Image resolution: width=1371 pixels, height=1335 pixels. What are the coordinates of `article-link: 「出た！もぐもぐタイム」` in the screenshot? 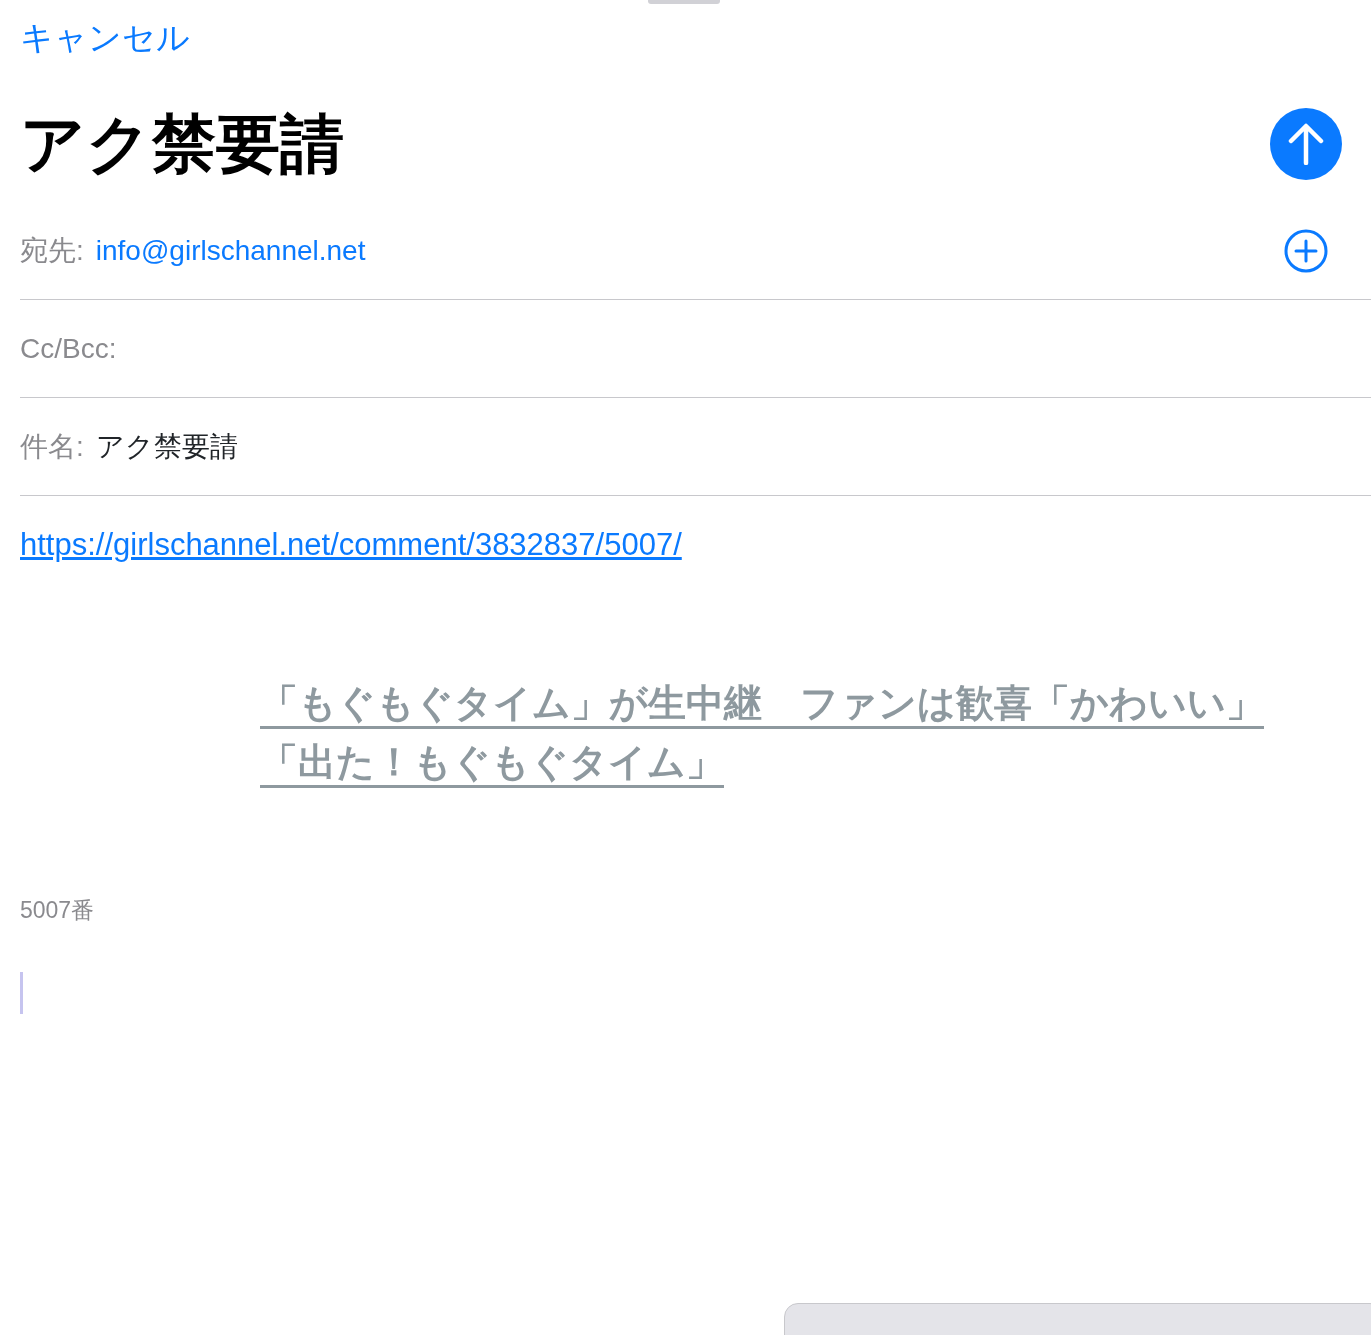 It's located at (492, 763).